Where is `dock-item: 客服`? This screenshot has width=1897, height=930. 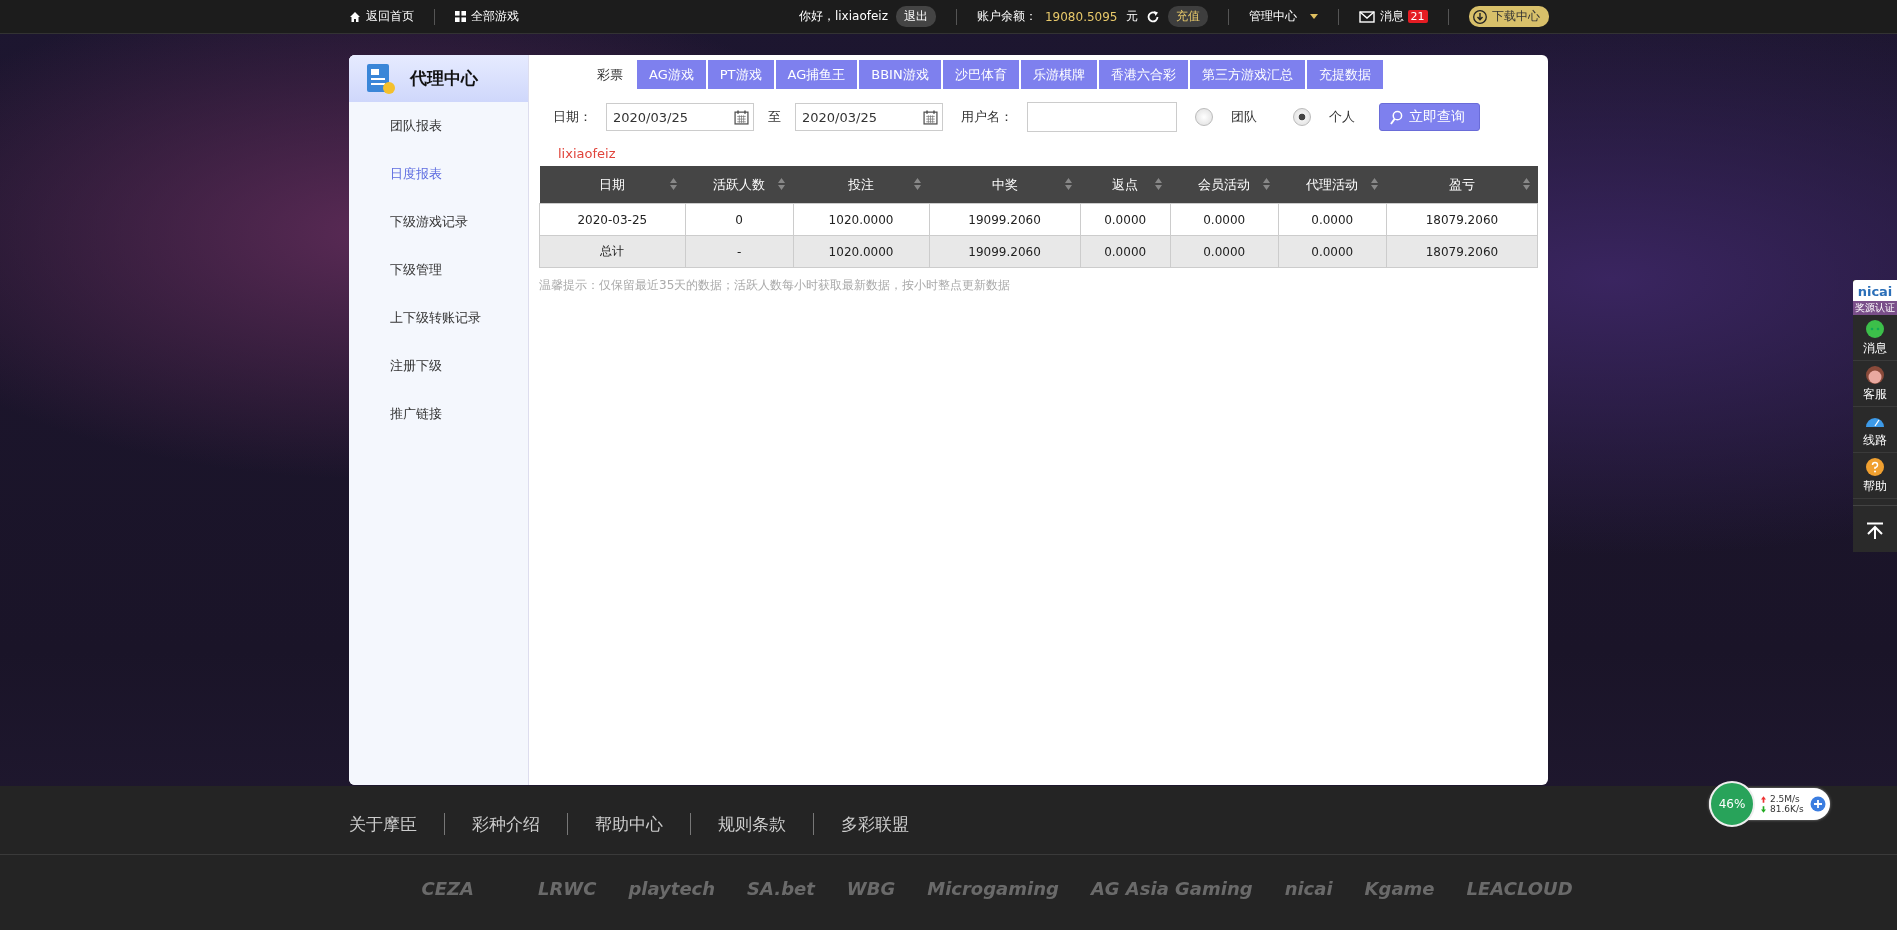
dock-item: 客服 is located at coordinates (1875, 384).